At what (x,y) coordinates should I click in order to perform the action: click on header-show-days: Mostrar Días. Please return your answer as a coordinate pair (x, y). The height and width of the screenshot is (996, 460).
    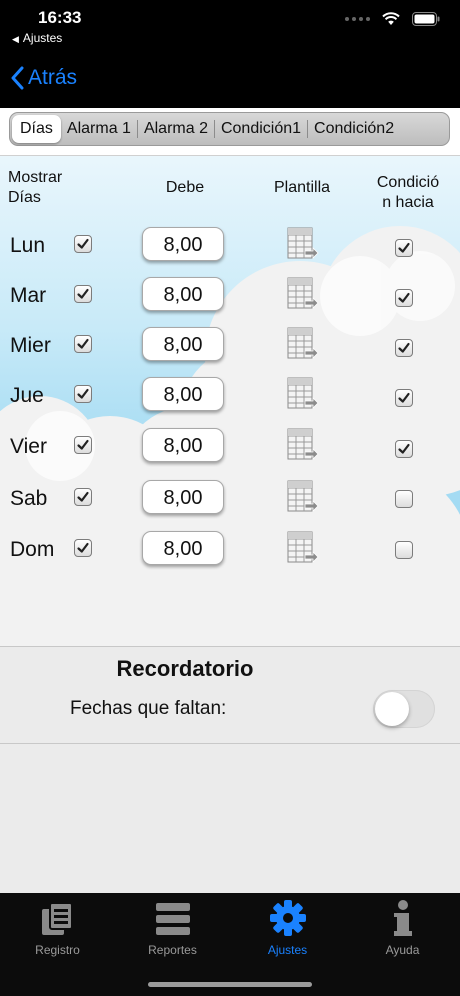
    Looking at the image, I should click on (35, 188).